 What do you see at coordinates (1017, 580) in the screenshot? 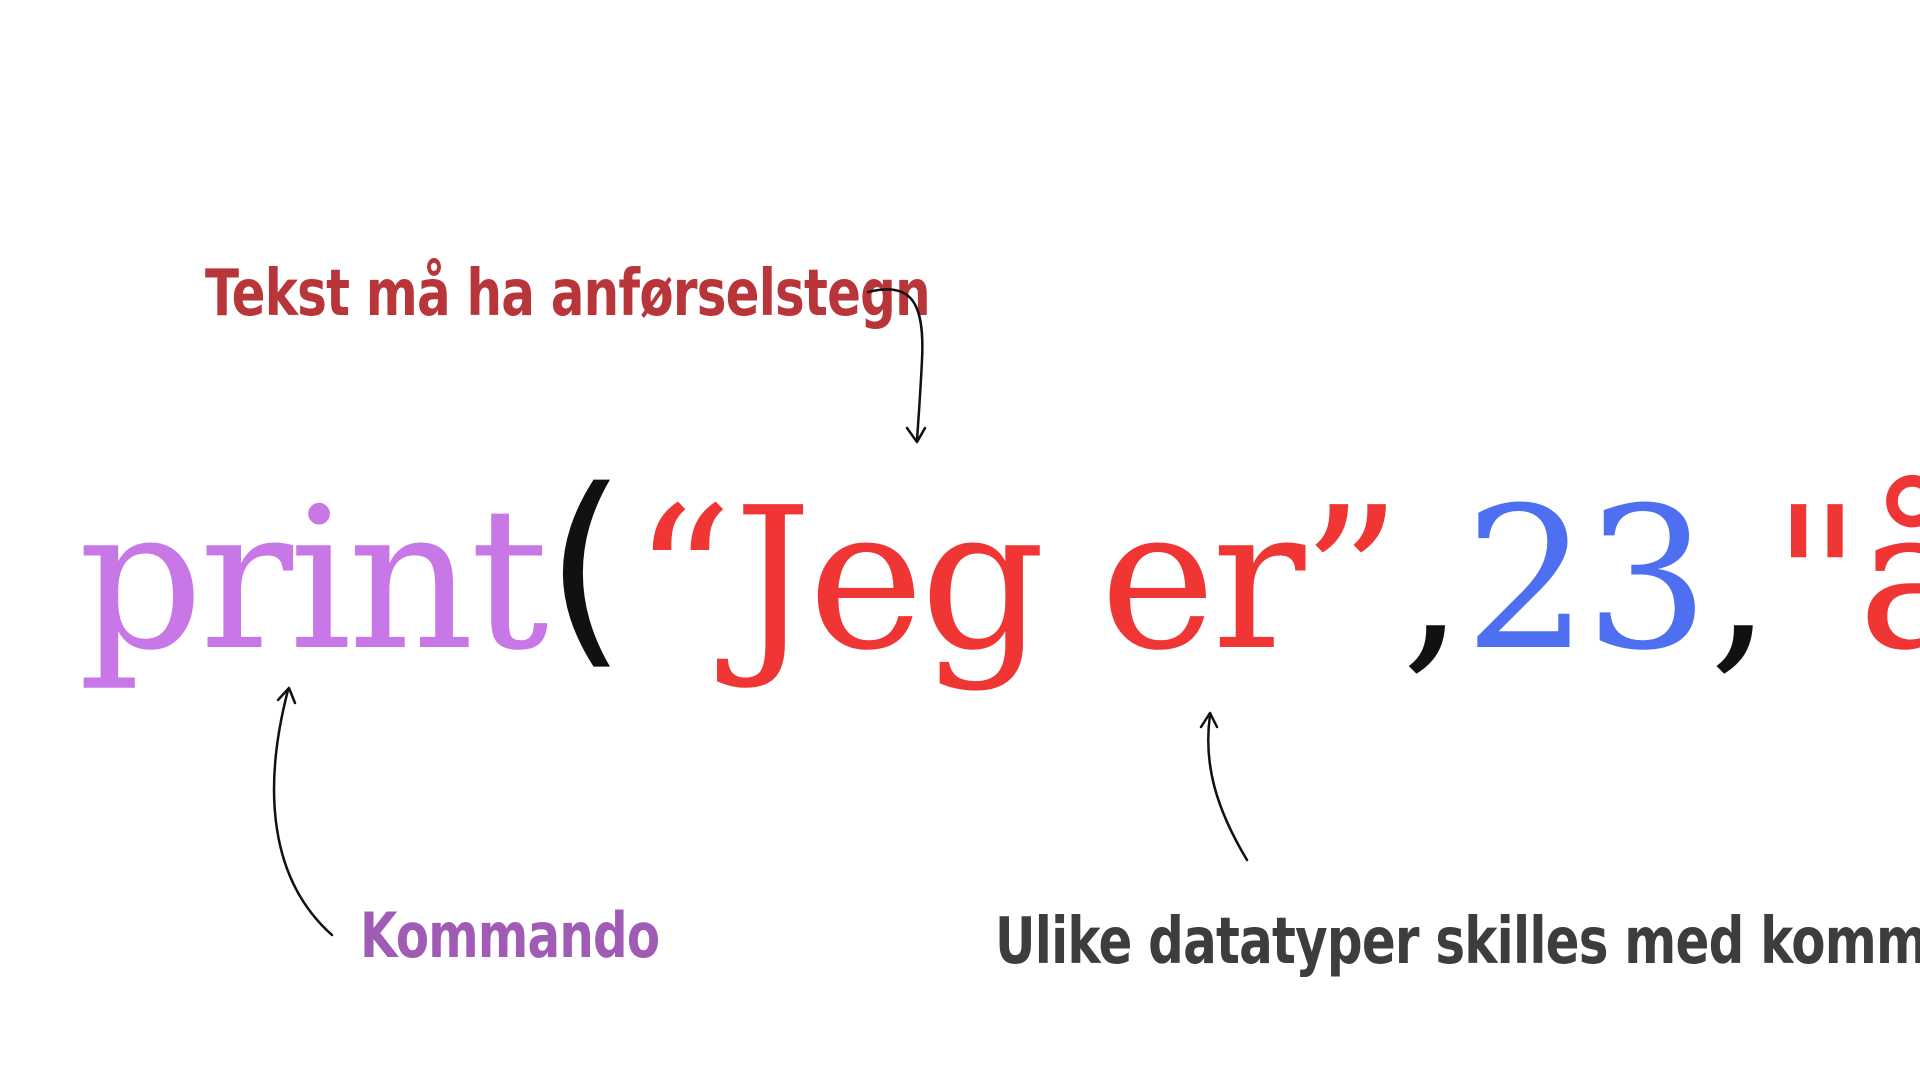
I see `code-string-jeg-er: “Jeg er”` at bounding box center [1017, 580].